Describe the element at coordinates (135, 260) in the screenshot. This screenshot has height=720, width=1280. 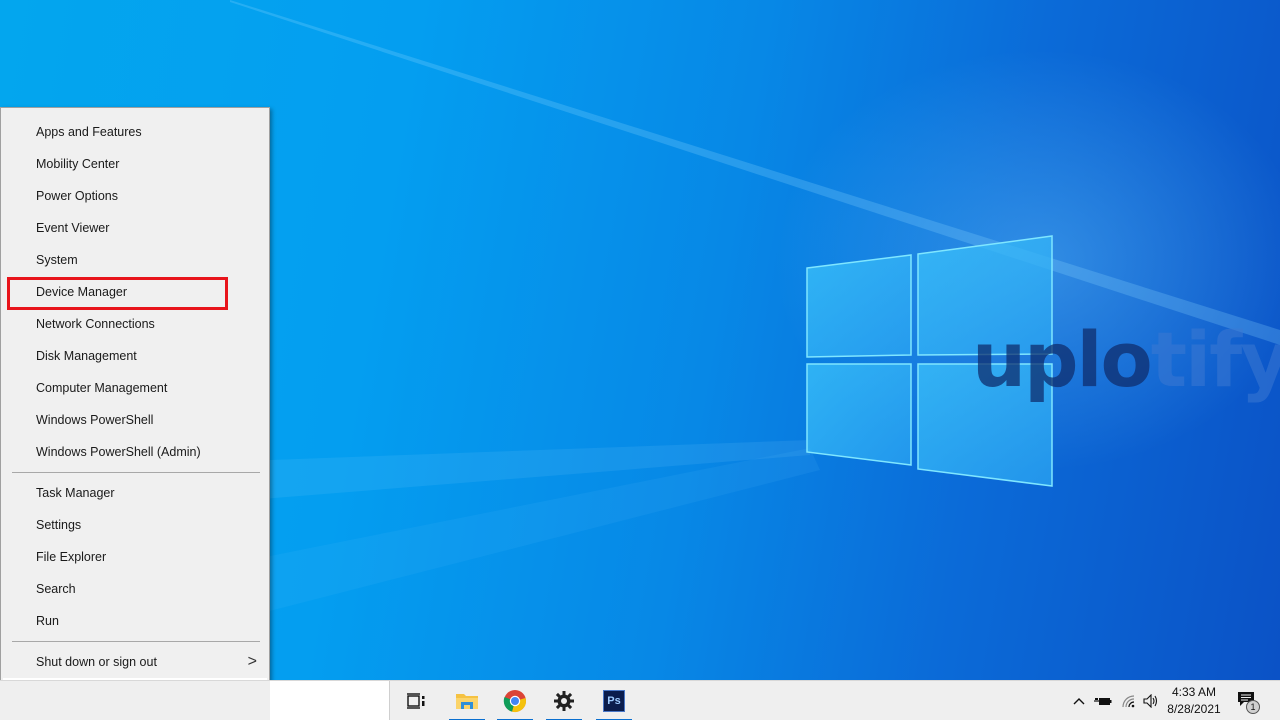
I see `menu-item-system: System` at that location.